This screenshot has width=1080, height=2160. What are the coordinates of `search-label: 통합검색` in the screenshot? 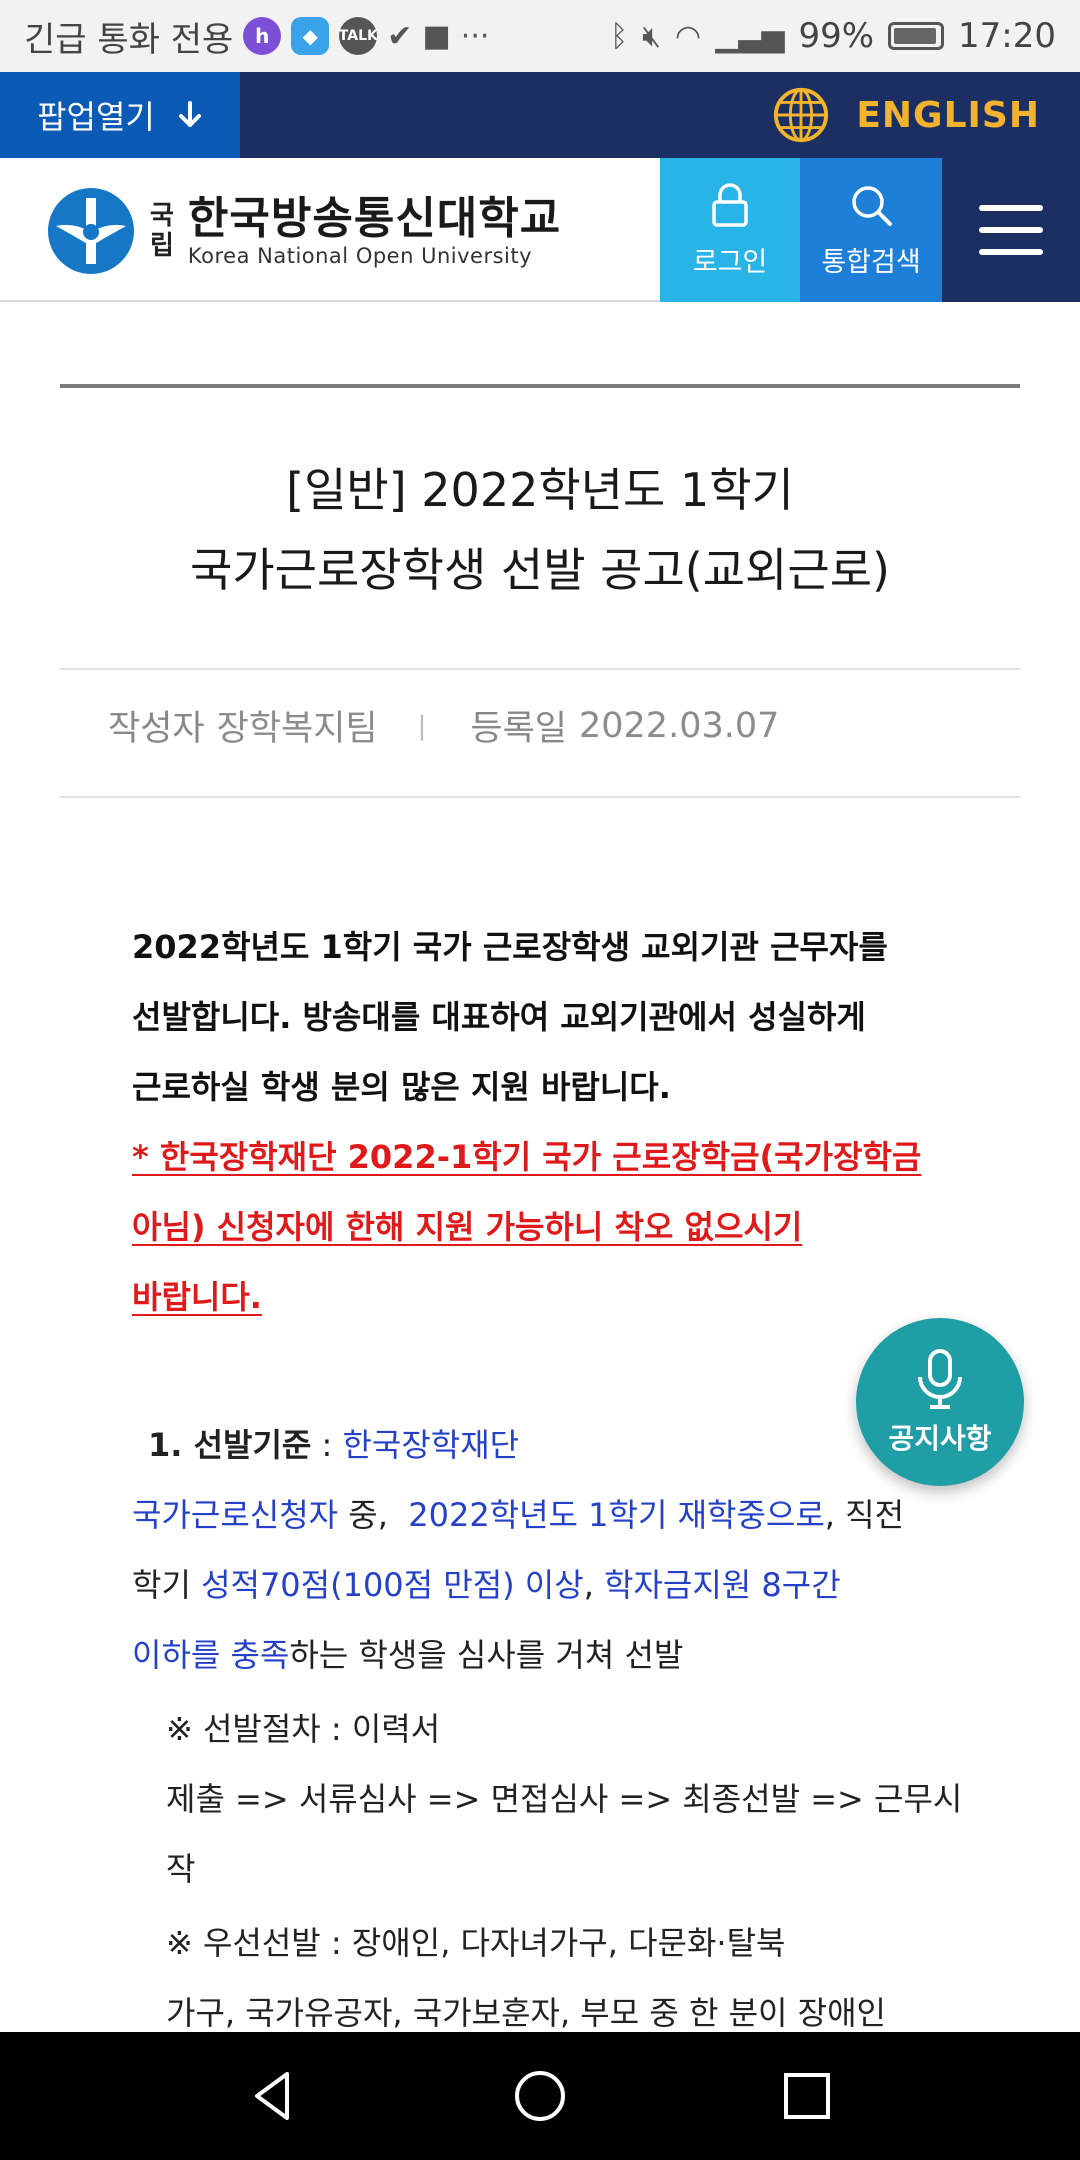 It's located at (871, 262).